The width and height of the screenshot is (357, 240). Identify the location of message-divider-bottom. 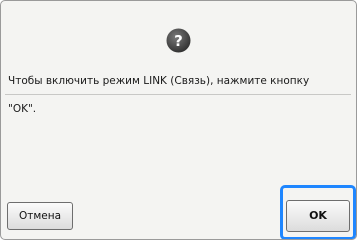
(178, 94).